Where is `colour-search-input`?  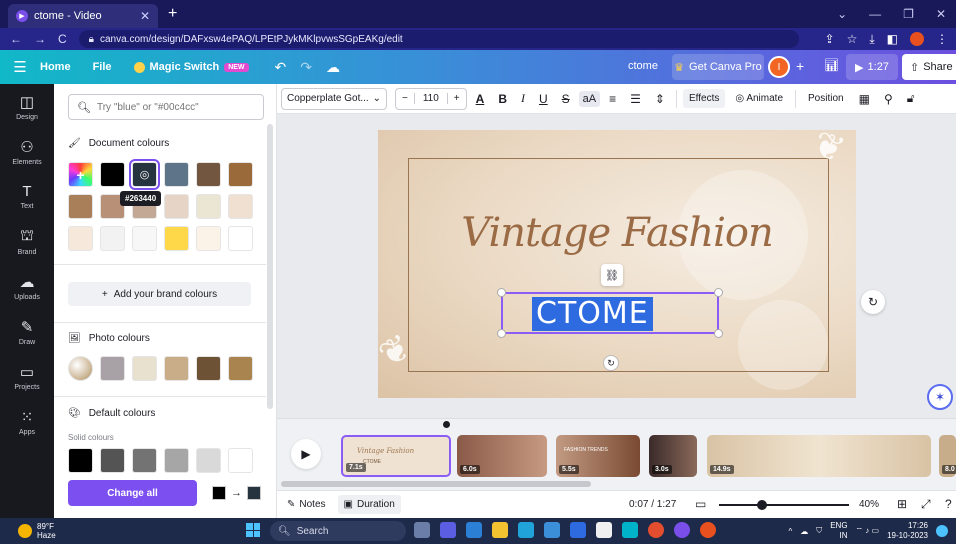 colour-search-input is located at coordinates (176, 107).